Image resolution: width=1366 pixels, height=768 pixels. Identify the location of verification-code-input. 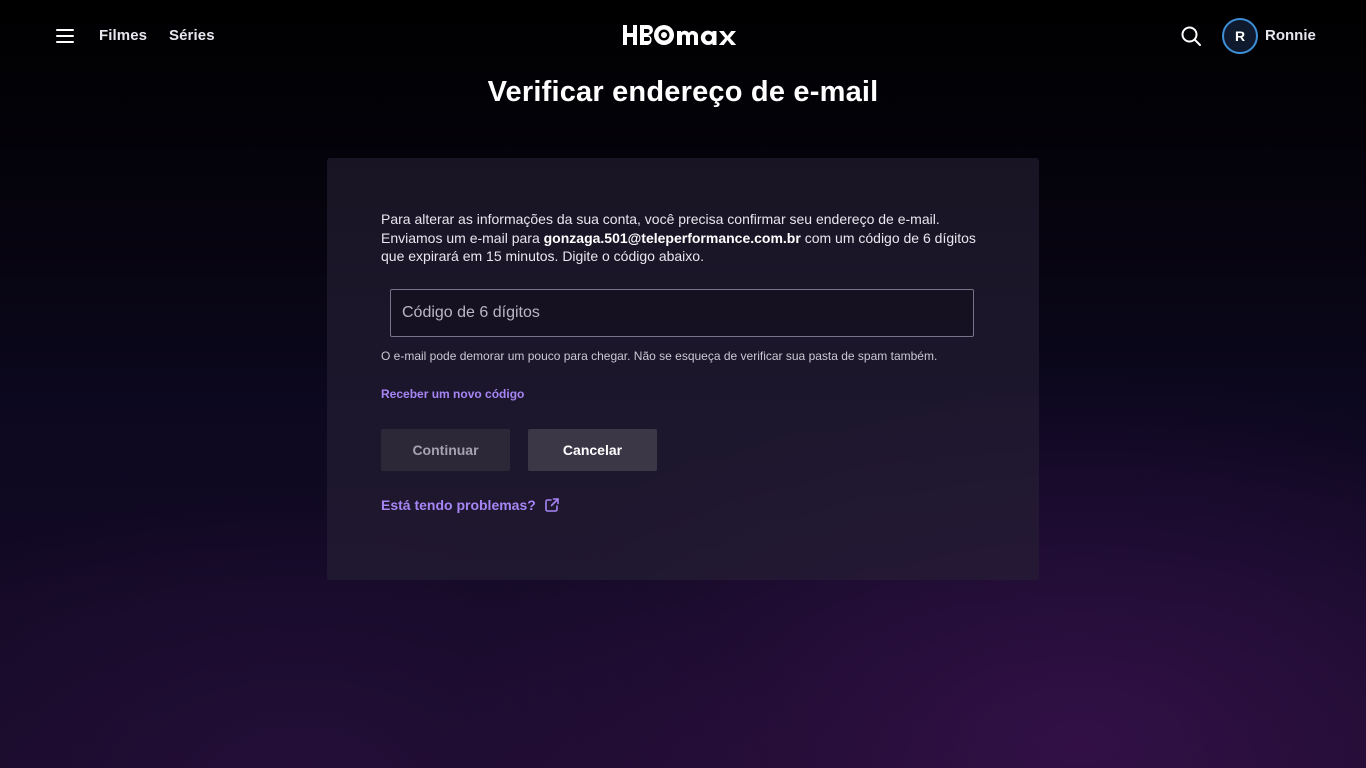
(682, 313).